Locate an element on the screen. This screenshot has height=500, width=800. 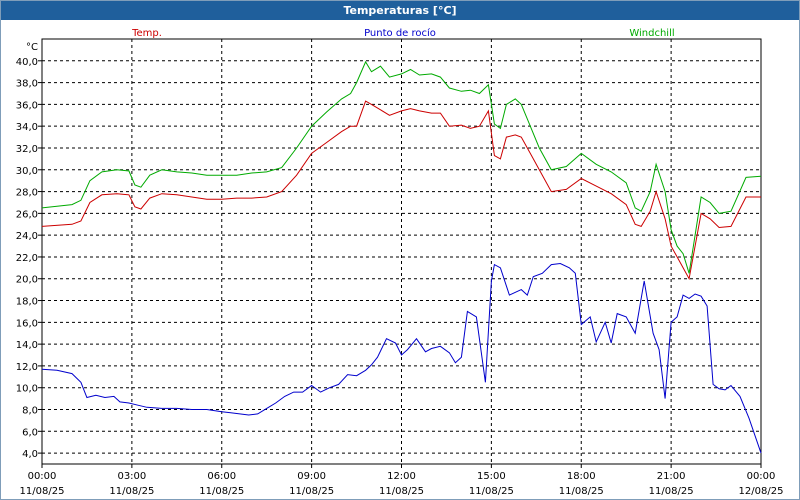
y-tick-label: 14,0 is located at coordinates (27, 345).